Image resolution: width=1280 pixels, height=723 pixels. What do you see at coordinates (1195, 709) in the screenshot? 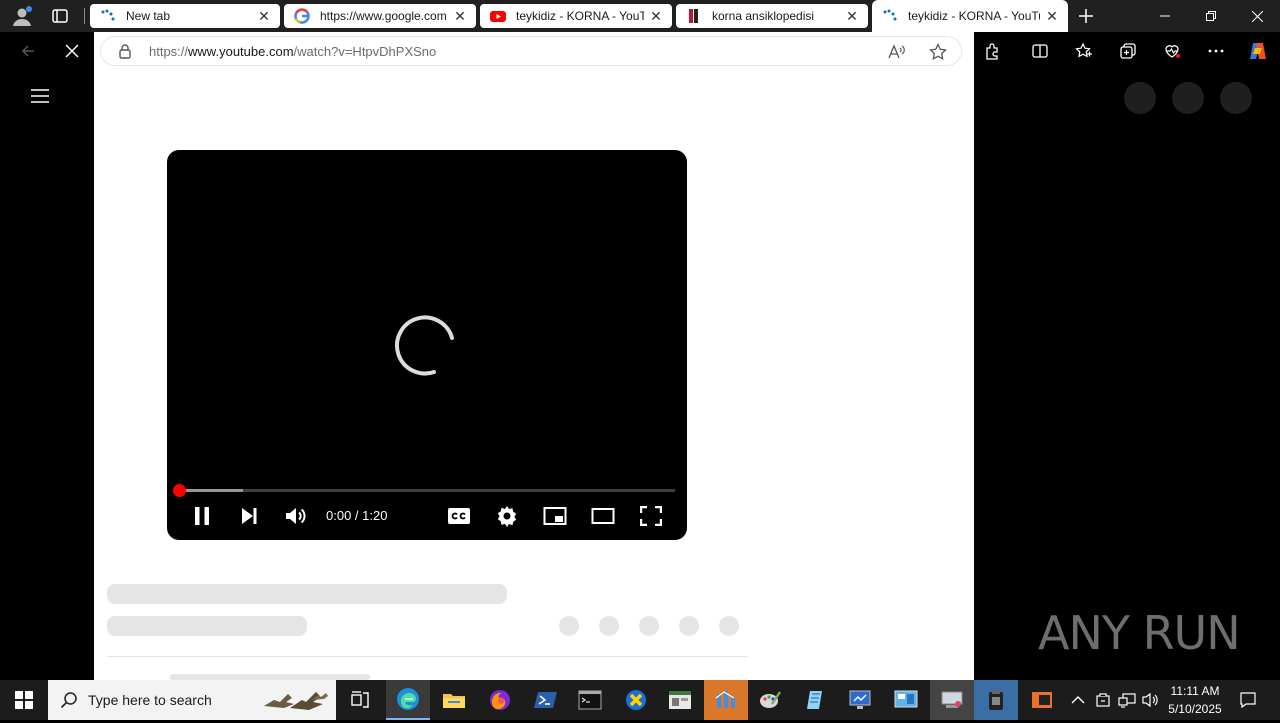
I see `clock-date: 5/10/2025` at bounding box center [1195, 709].